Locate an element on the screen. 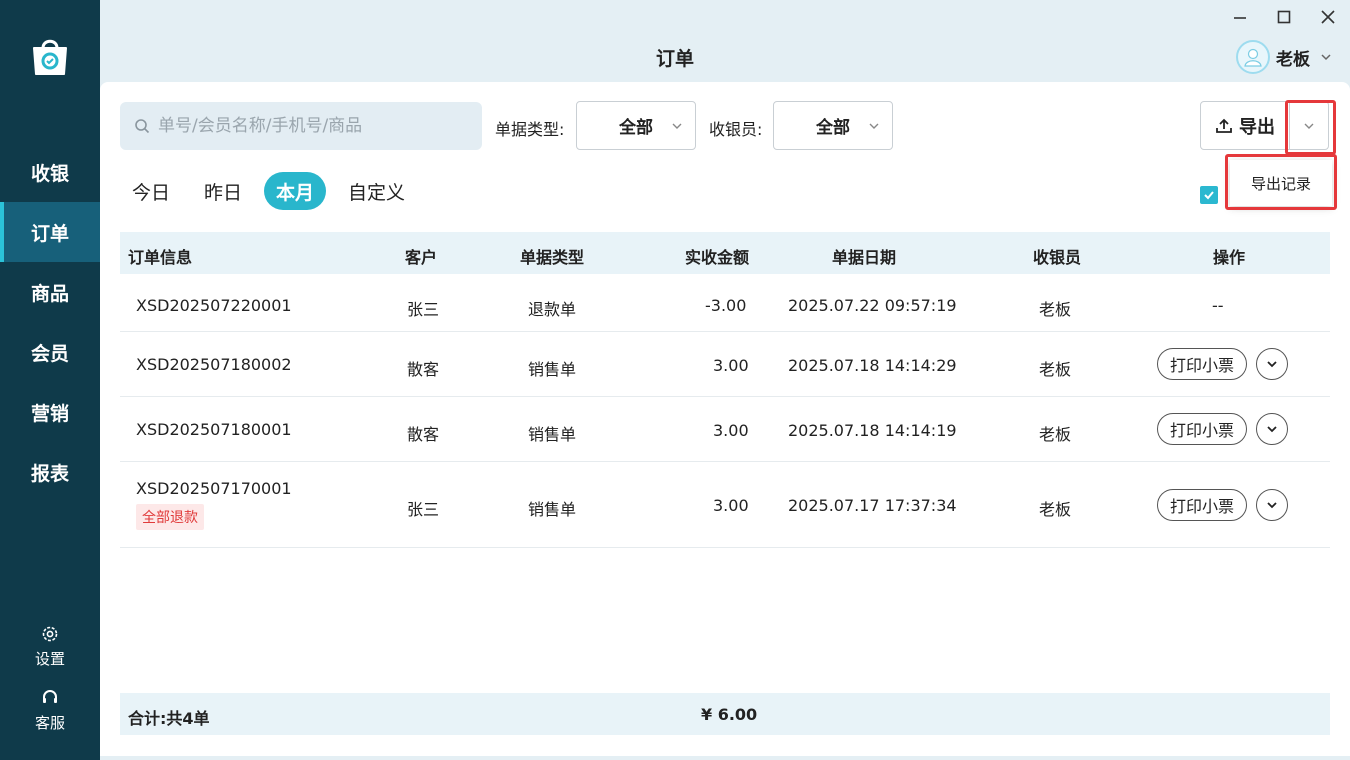 This screenshot has height=760, width=1350. gear-icon is located at coordinates (50, 634).